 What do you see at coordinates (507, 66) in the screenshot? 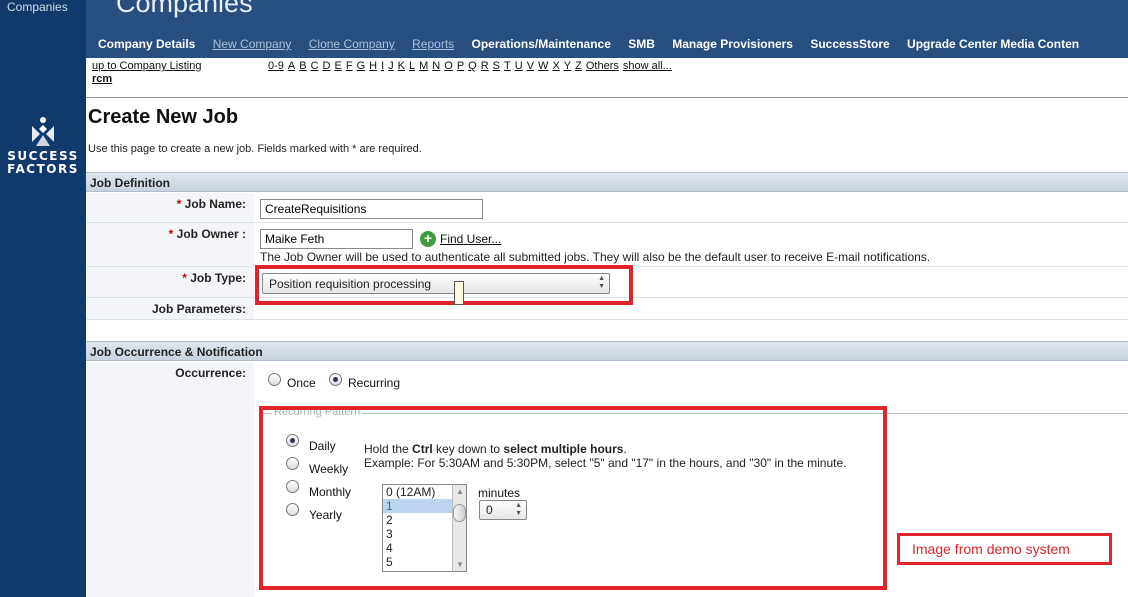
I see `alpha-link: T` at bounding box center [507, 66].